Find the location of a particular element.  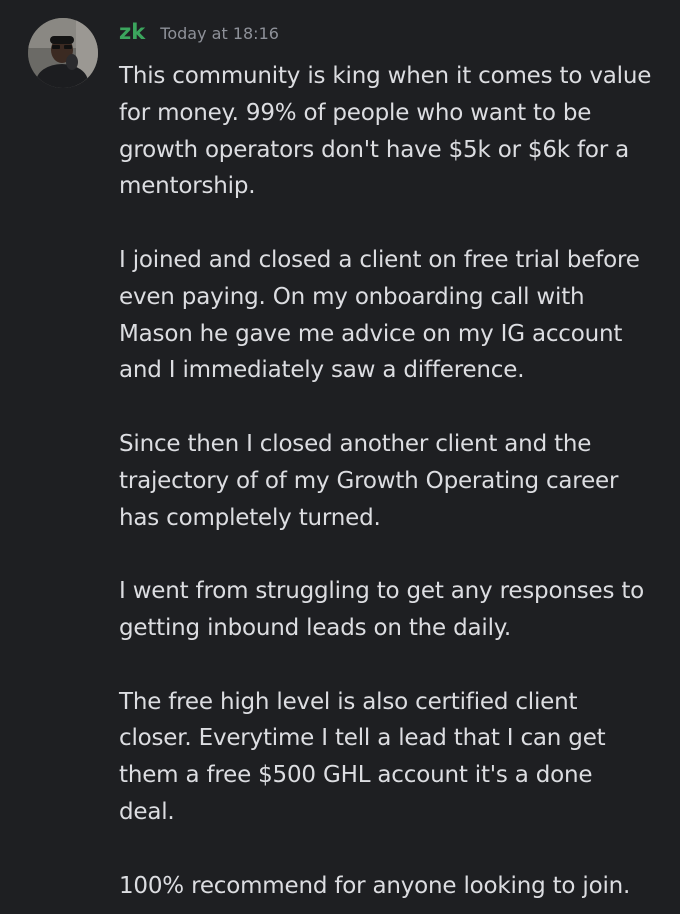

message-text-line: has completely turned. is located at coordinates (250, 517).